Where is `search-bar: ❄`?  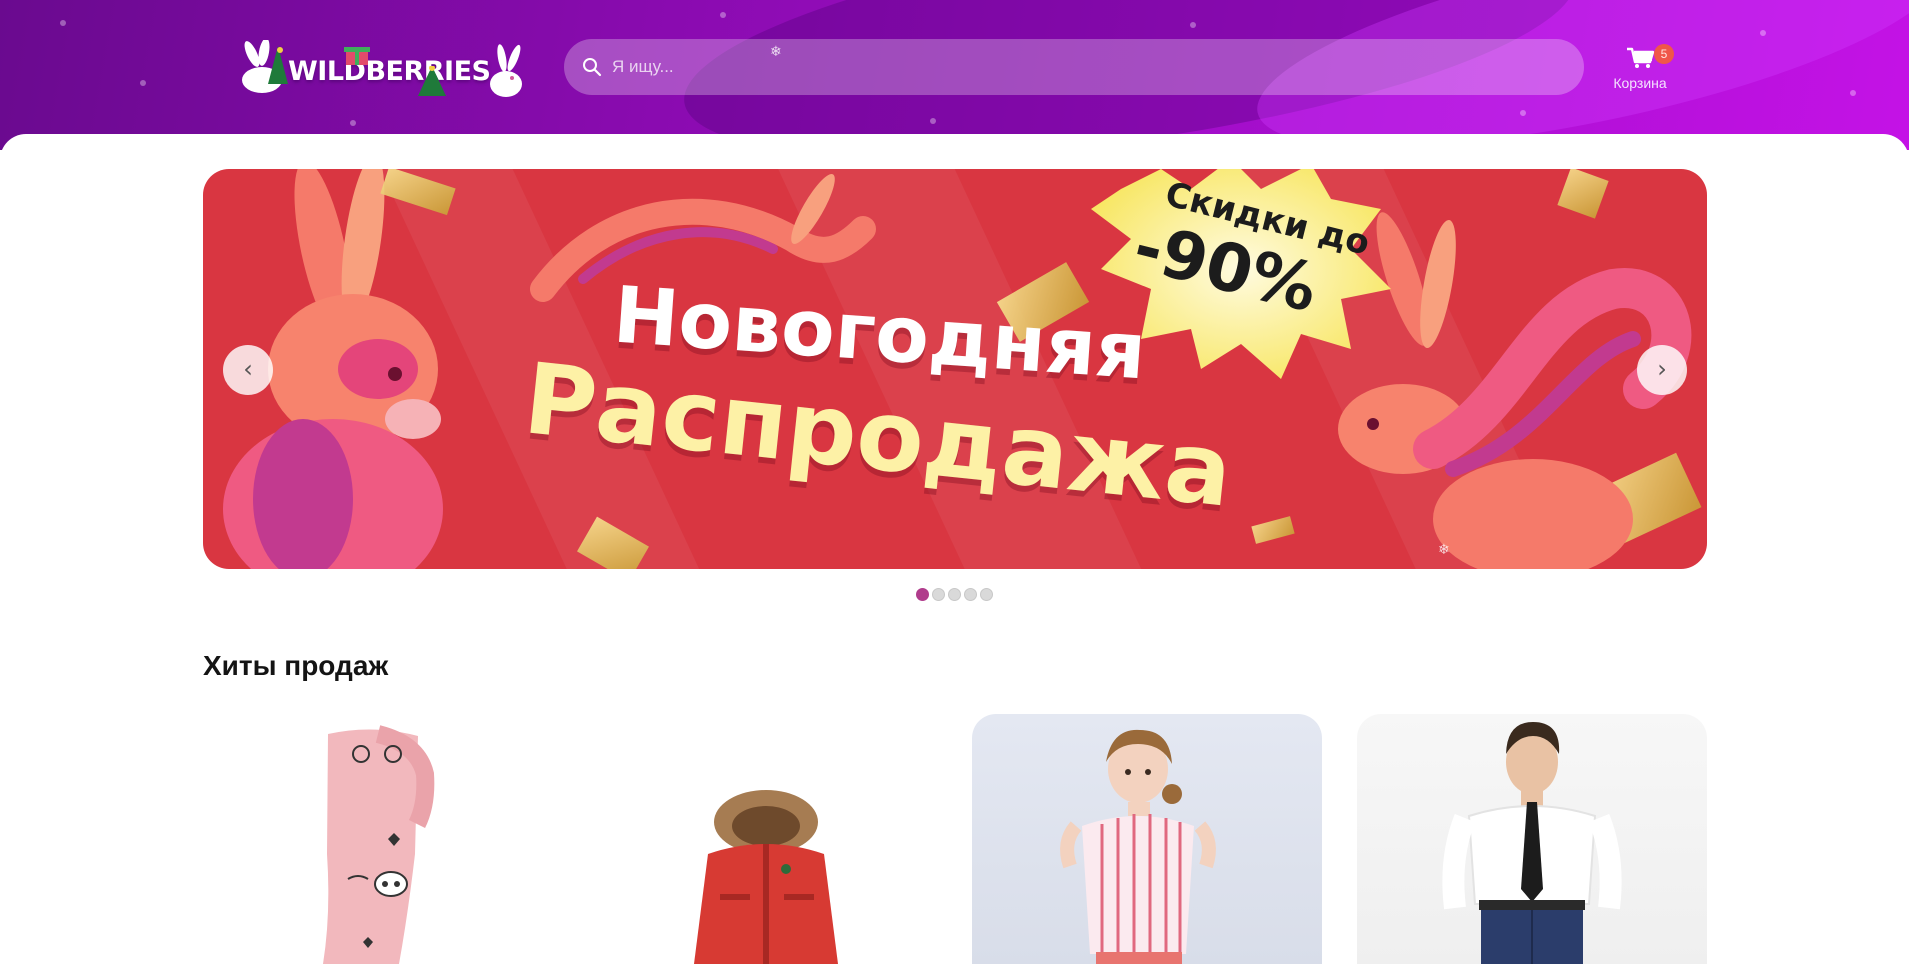
search-bar: ❄ is located at coordinates (1074, 67).